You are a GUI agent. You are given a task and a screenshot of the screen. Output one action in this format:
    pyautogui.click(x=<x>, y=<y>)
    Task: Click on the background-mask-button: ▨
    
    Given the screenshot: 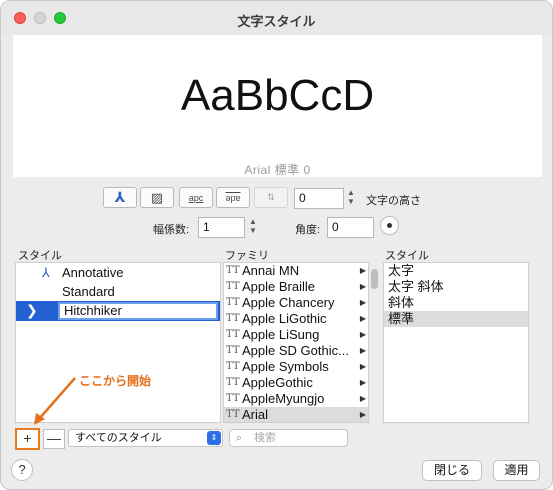 What is the action you would take?
    pyautogui.click(x=157, y=197)
    